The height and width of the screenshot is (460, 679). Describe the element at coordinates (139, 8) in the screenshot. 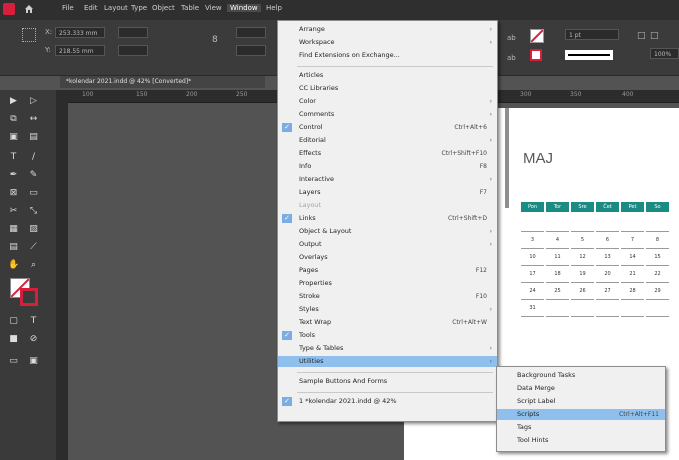

I see `menu-type: Type` at that location.